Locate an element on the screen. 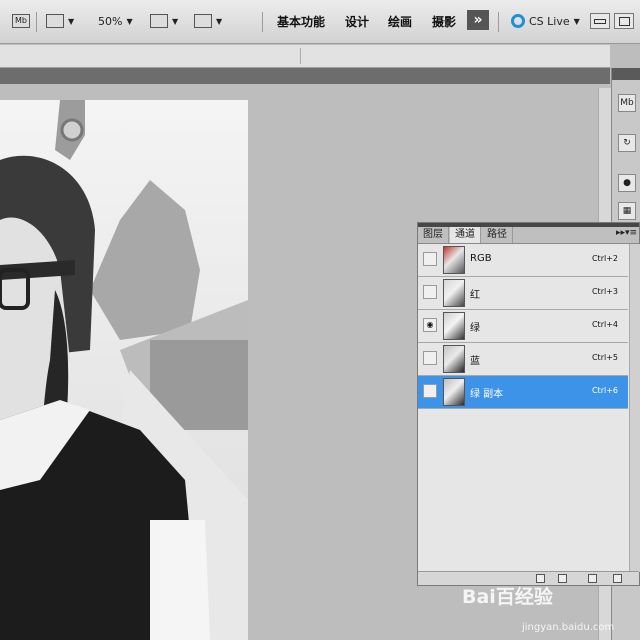 This screenshot has width=640, height=640. channel-shortcut: Ctrl+2 is located at coordinates (604, 258).